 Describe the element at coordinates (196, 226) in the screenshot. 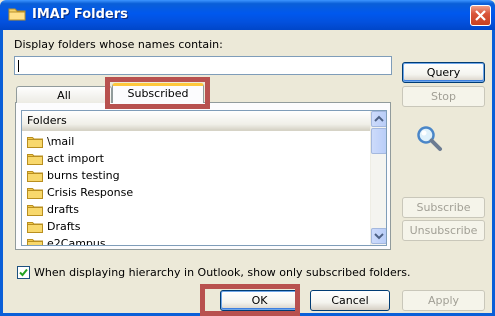

I see `list-item: Drafts` at that location.